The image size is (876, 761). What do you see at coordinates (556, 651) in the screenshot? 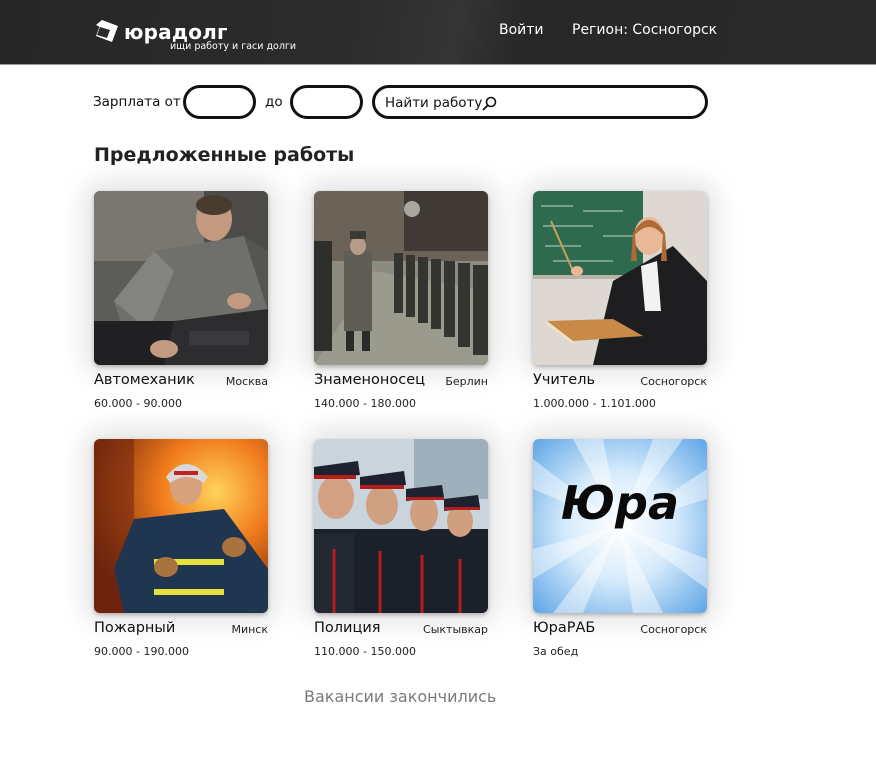
I see `job-salary: За обед` at bounding box center [556, 651].